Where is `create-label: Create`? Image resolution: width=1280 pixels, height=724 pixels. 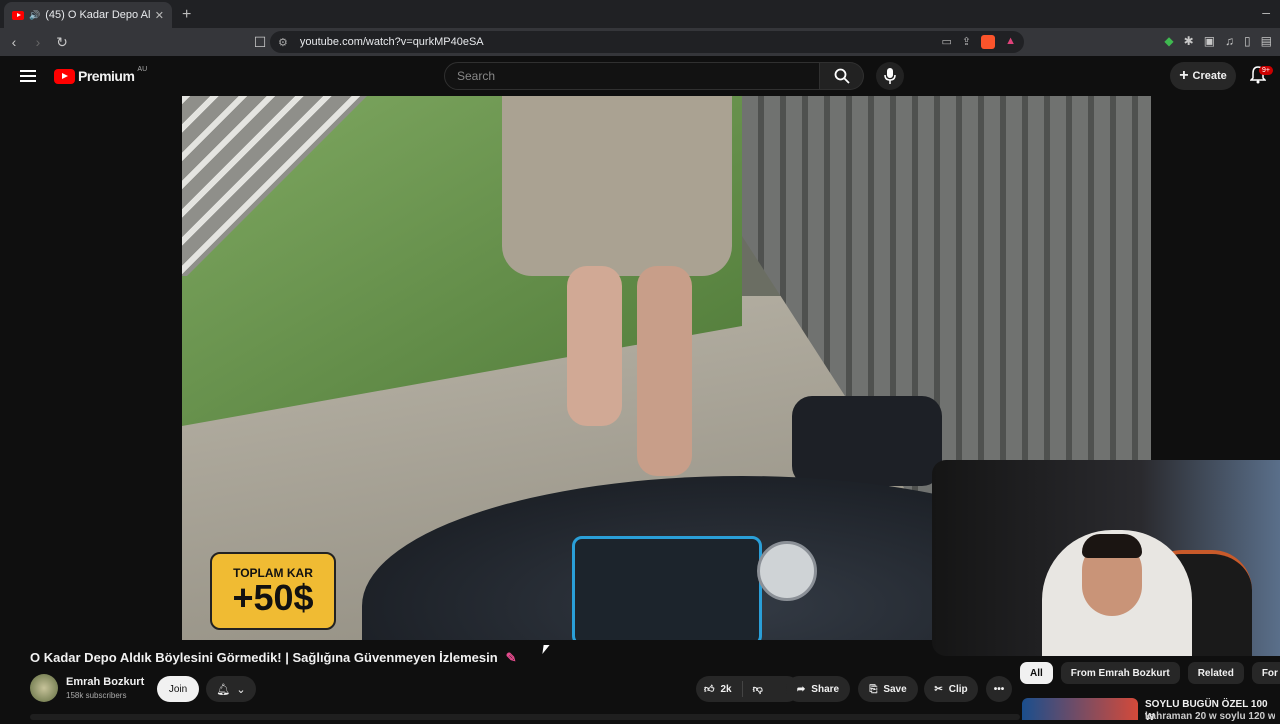 create-label: Create is located at coordinates (1209, 76).